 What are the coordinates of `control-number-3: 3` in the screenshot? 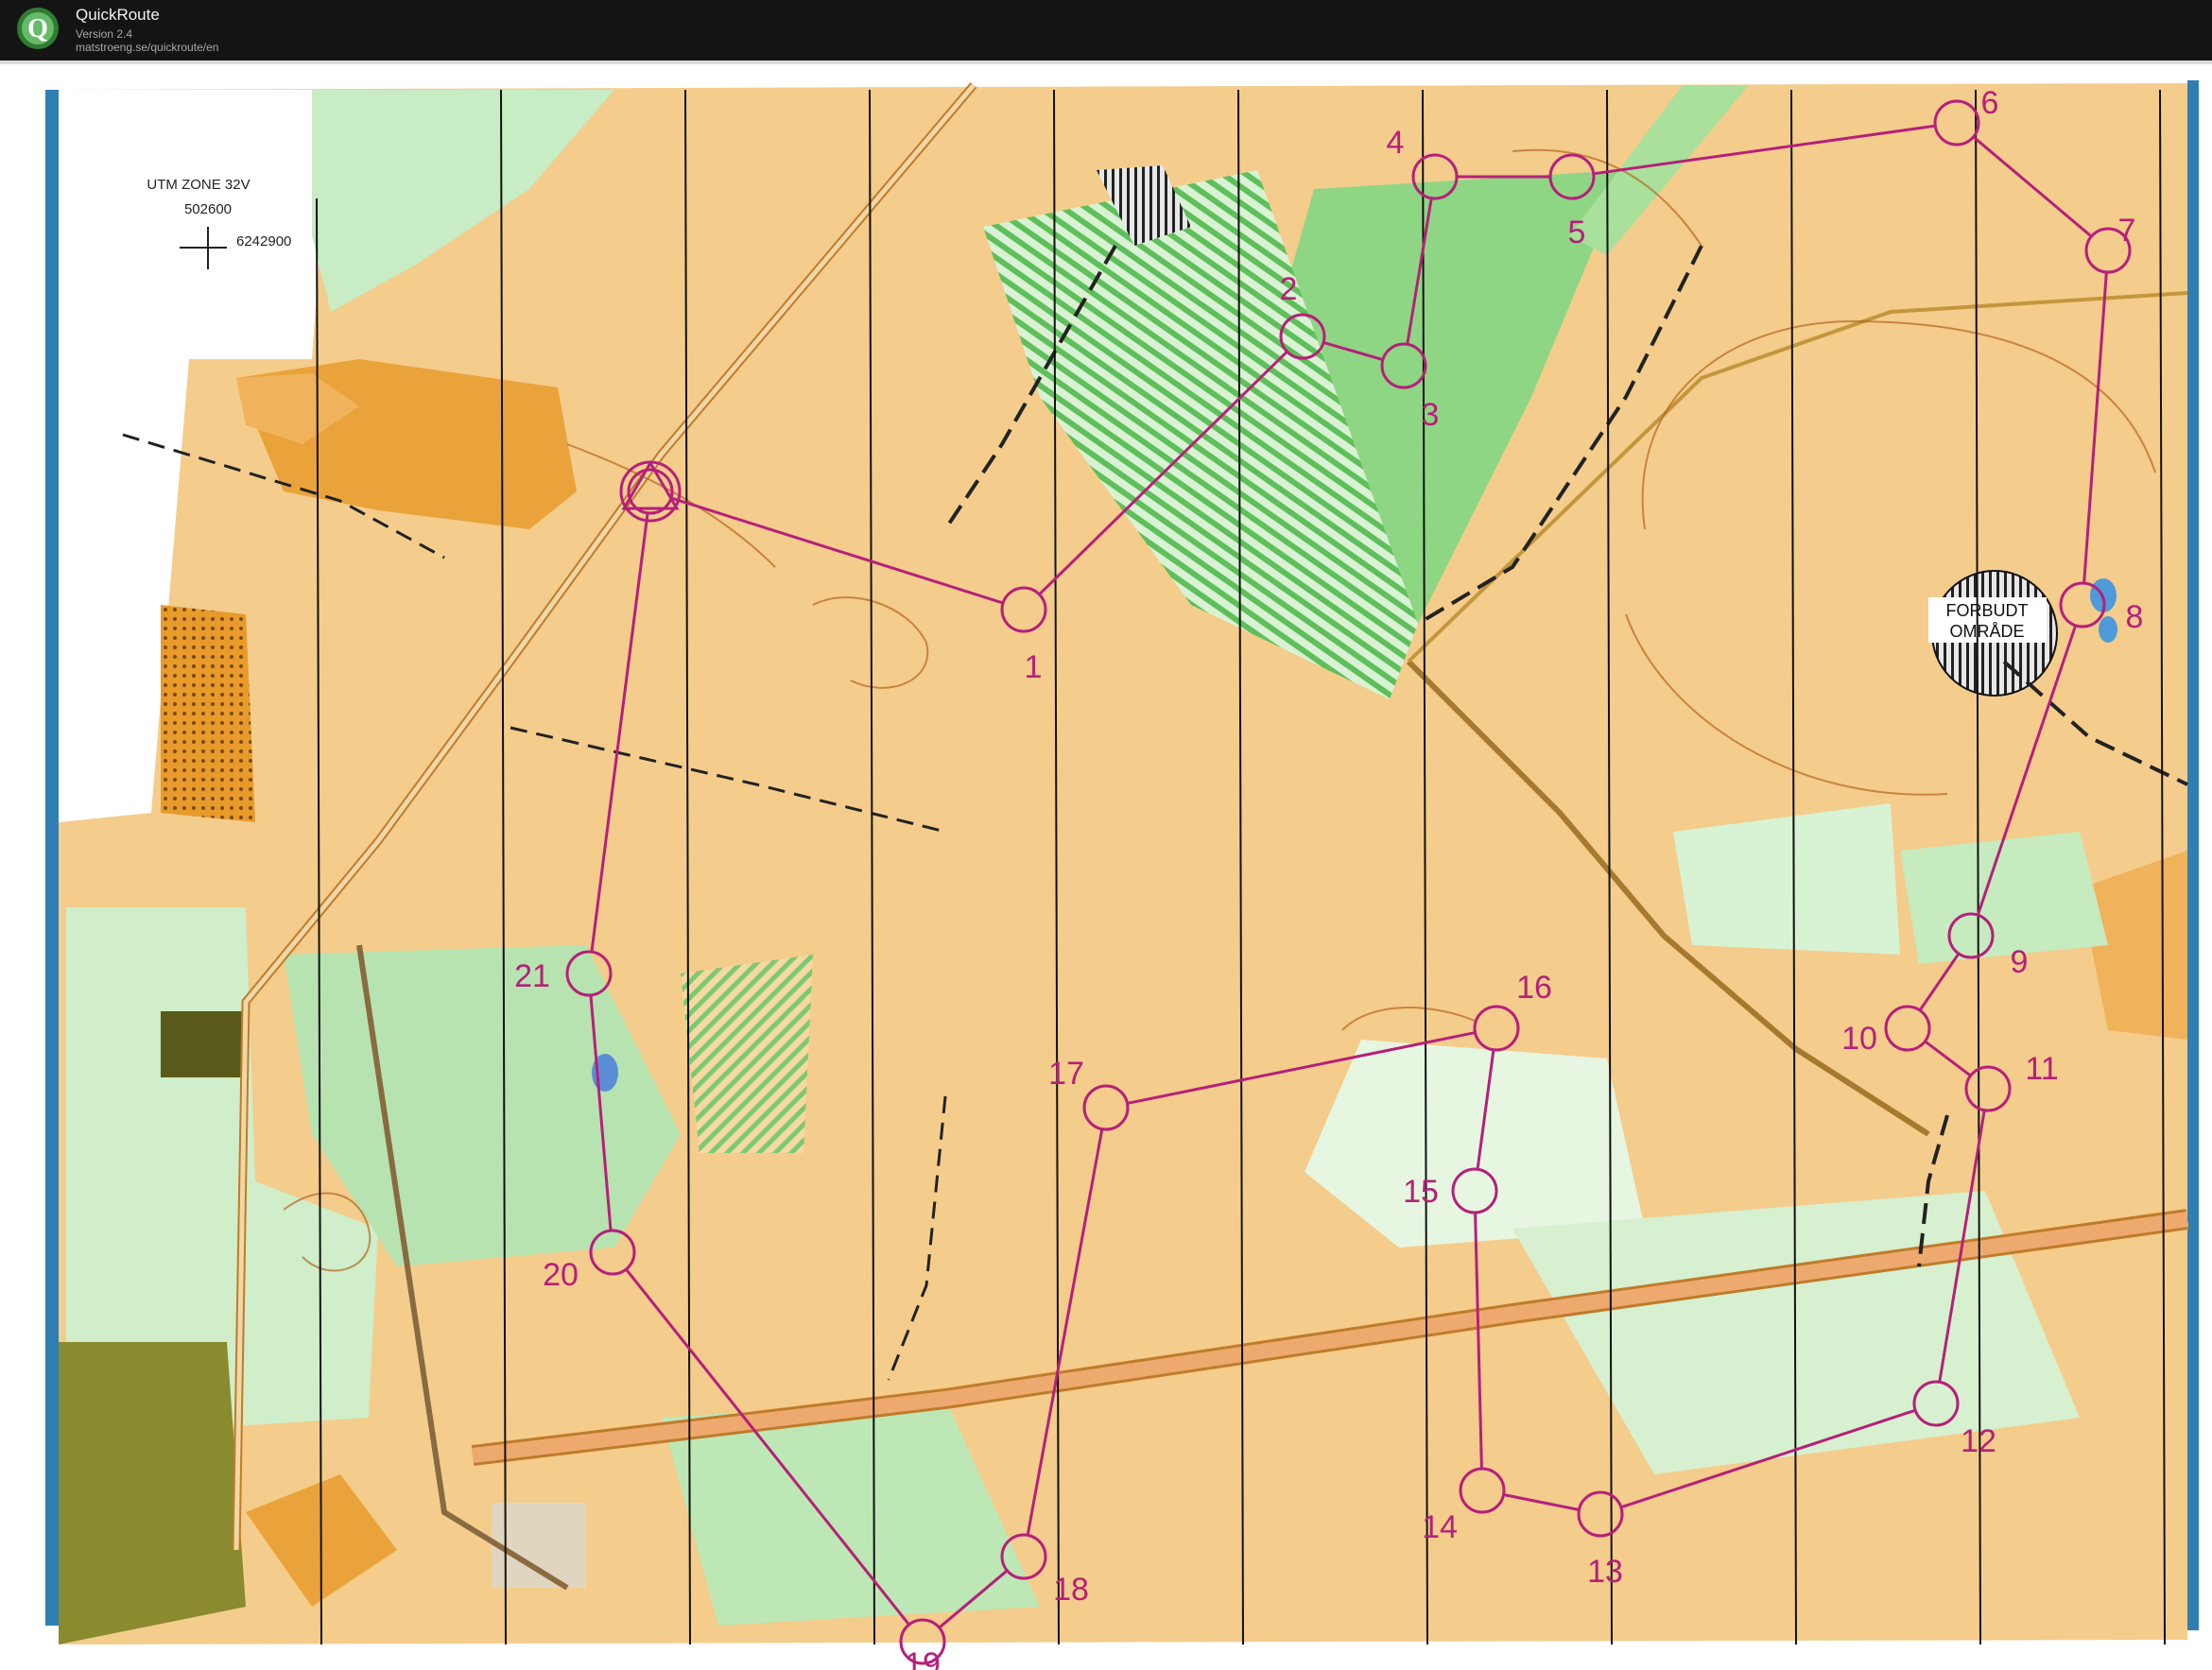 It's located at (1431, 415).